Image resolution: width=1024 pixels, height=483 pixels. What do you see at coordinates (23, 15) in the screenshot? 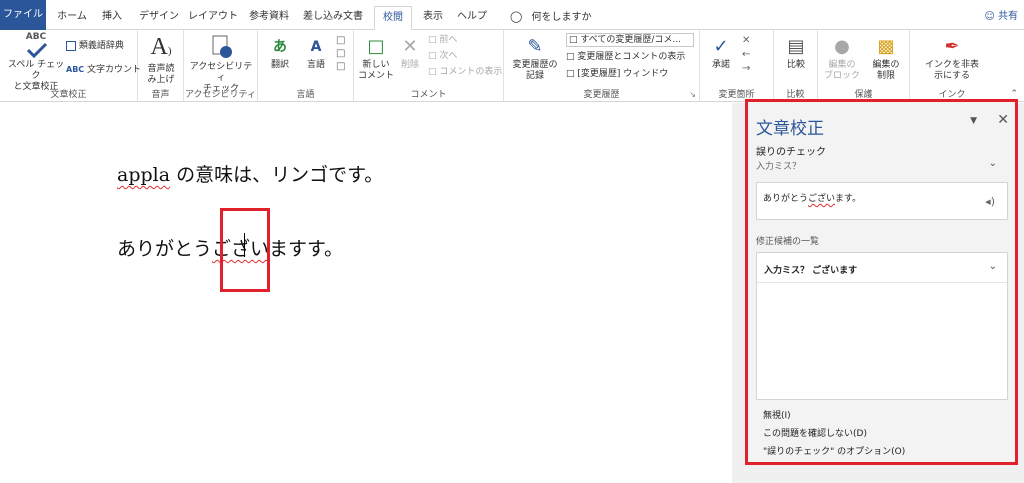
I see `tab-file: ファイル` at bounding box center [23, 15].